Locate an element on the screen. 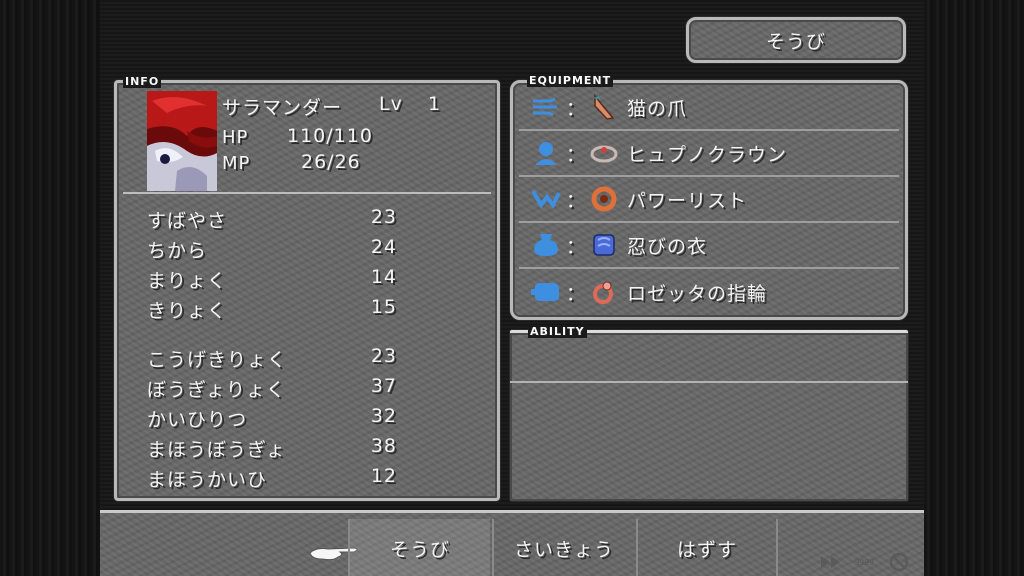 This screenshot has width=1024, height=576. stat-row: まほうぼうぎょ 38 is located at coordinates (272, 448).